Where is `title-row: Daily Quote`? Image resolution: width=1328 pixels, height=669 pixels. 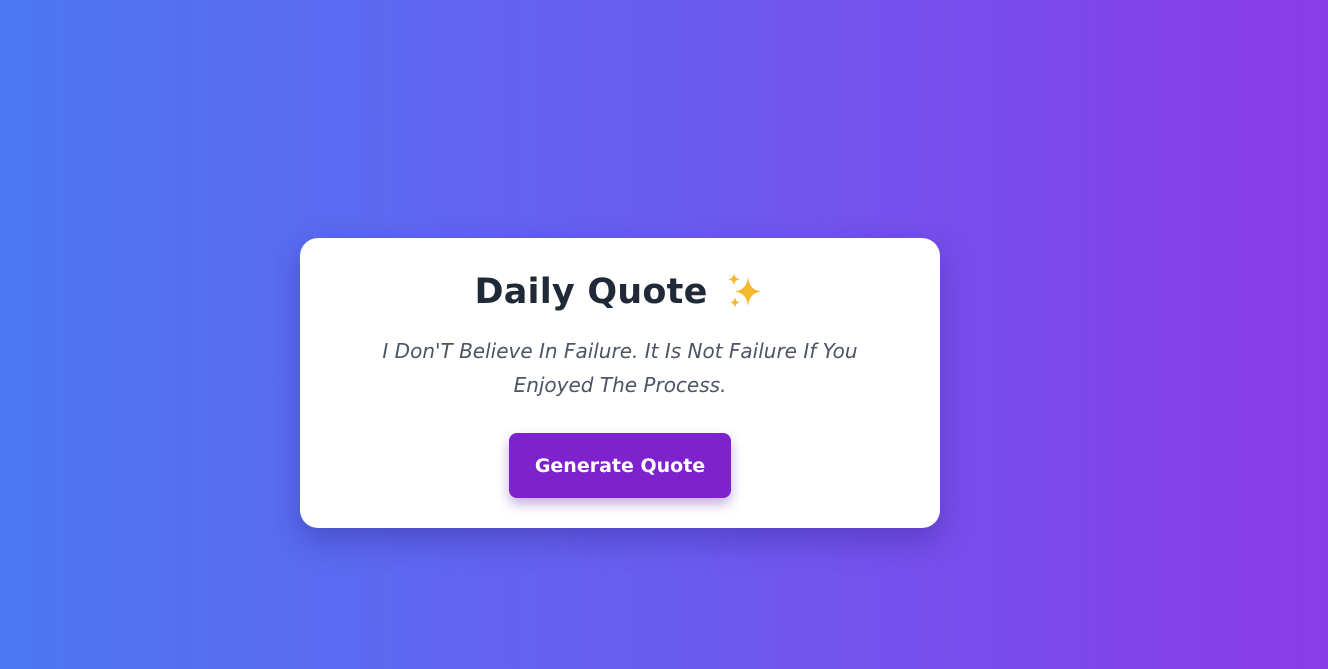 title-row: Daily Quote is located at coordinates (620, 292).